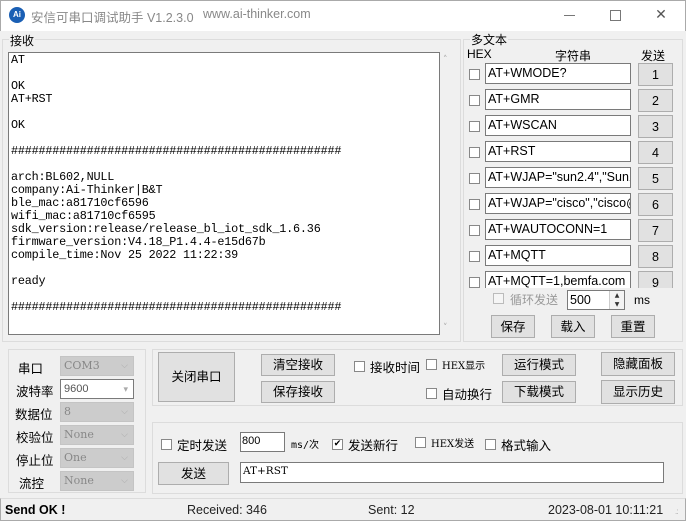 This screenshot has width=686, height=521. What do you see at coordinates (573, 326) in the screenshot?
I see `load-button: 载入` at bounding box center [573, 326].